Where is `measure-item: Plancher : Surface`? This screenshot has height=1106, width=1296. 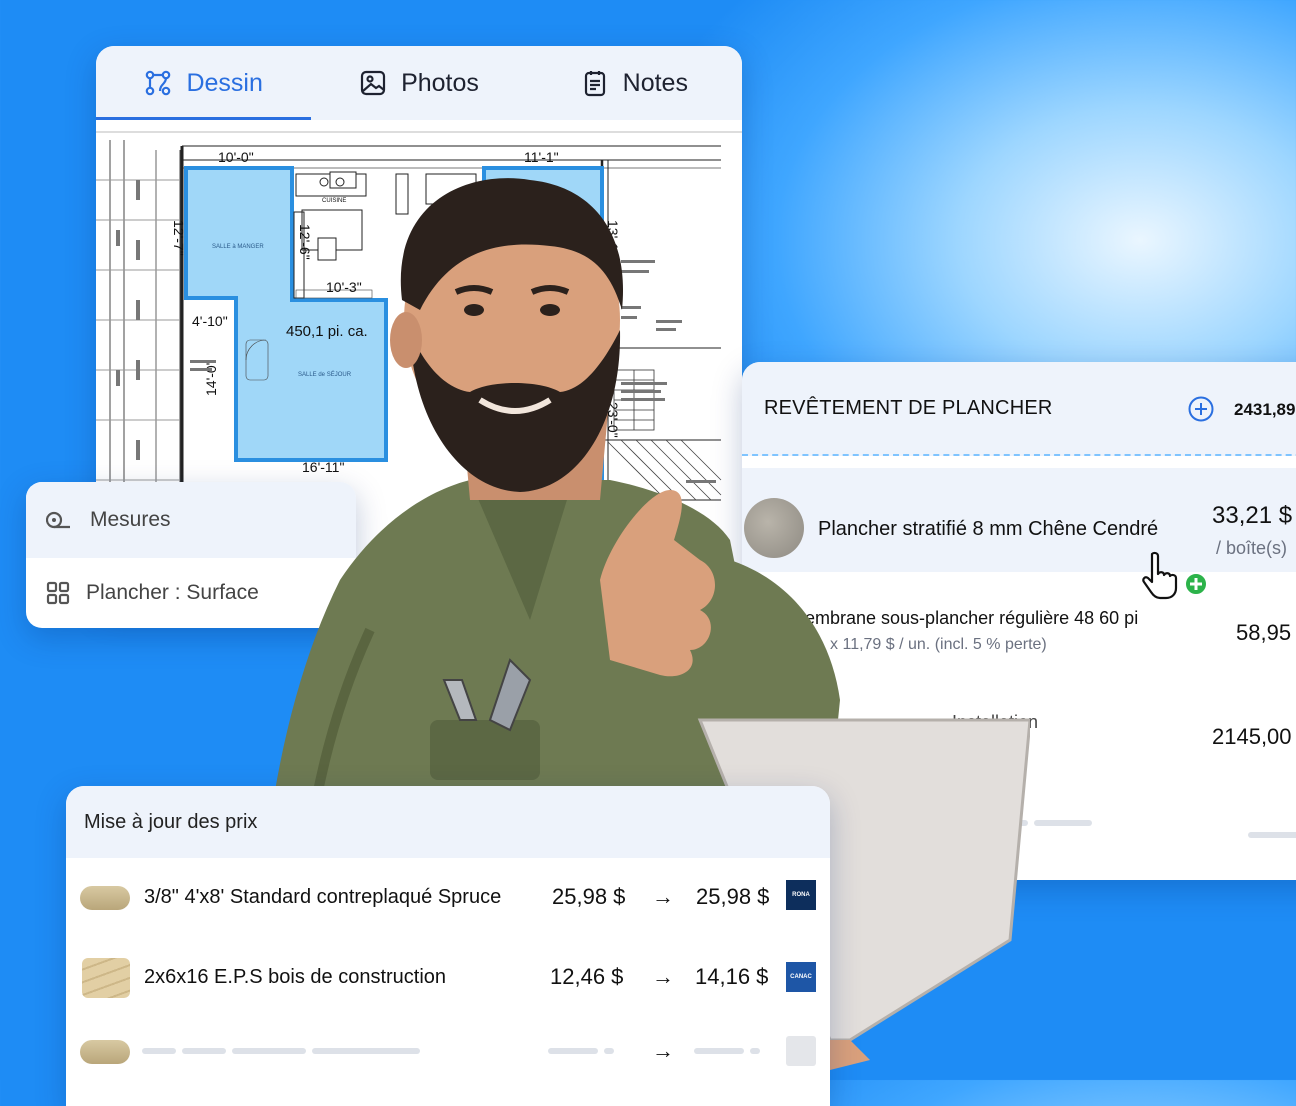
measure-item: Plancher : Surface is located at coordinates (191, 593).